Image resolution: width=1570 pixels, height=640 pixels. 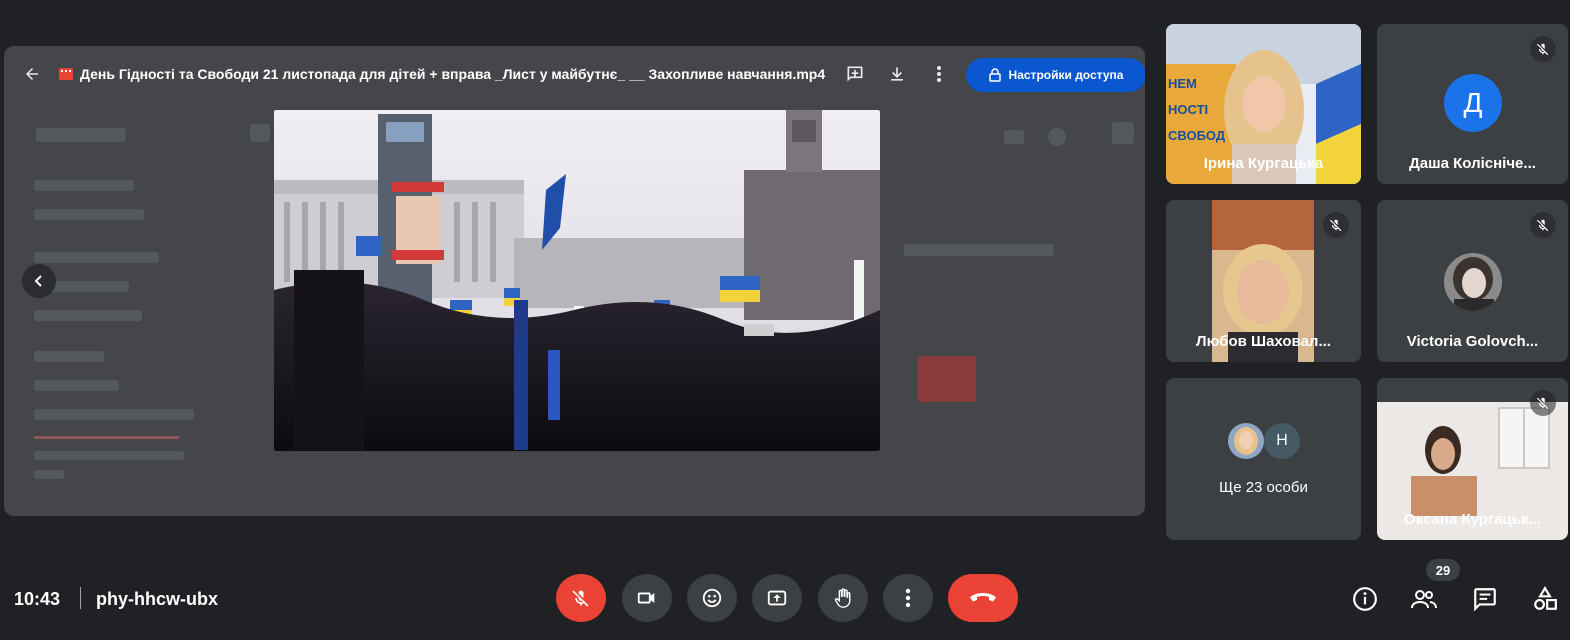 I want to click on end-call-button, so click(x=983, y=598).